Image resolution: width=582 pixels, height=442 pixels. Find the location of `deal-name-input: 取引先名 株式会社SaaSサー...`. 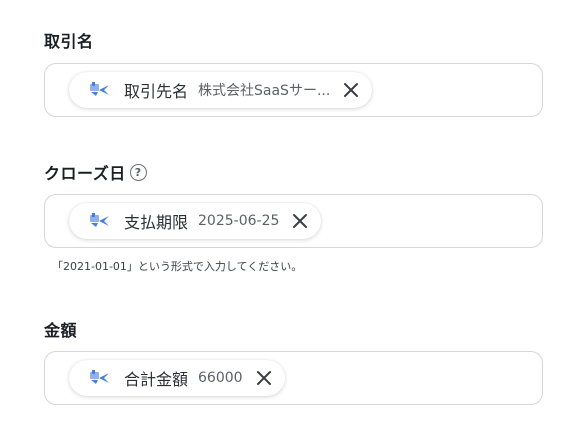

deal-name-input: 取引先名 株式会社SaaSサー... is located at coordinates (293, 90).